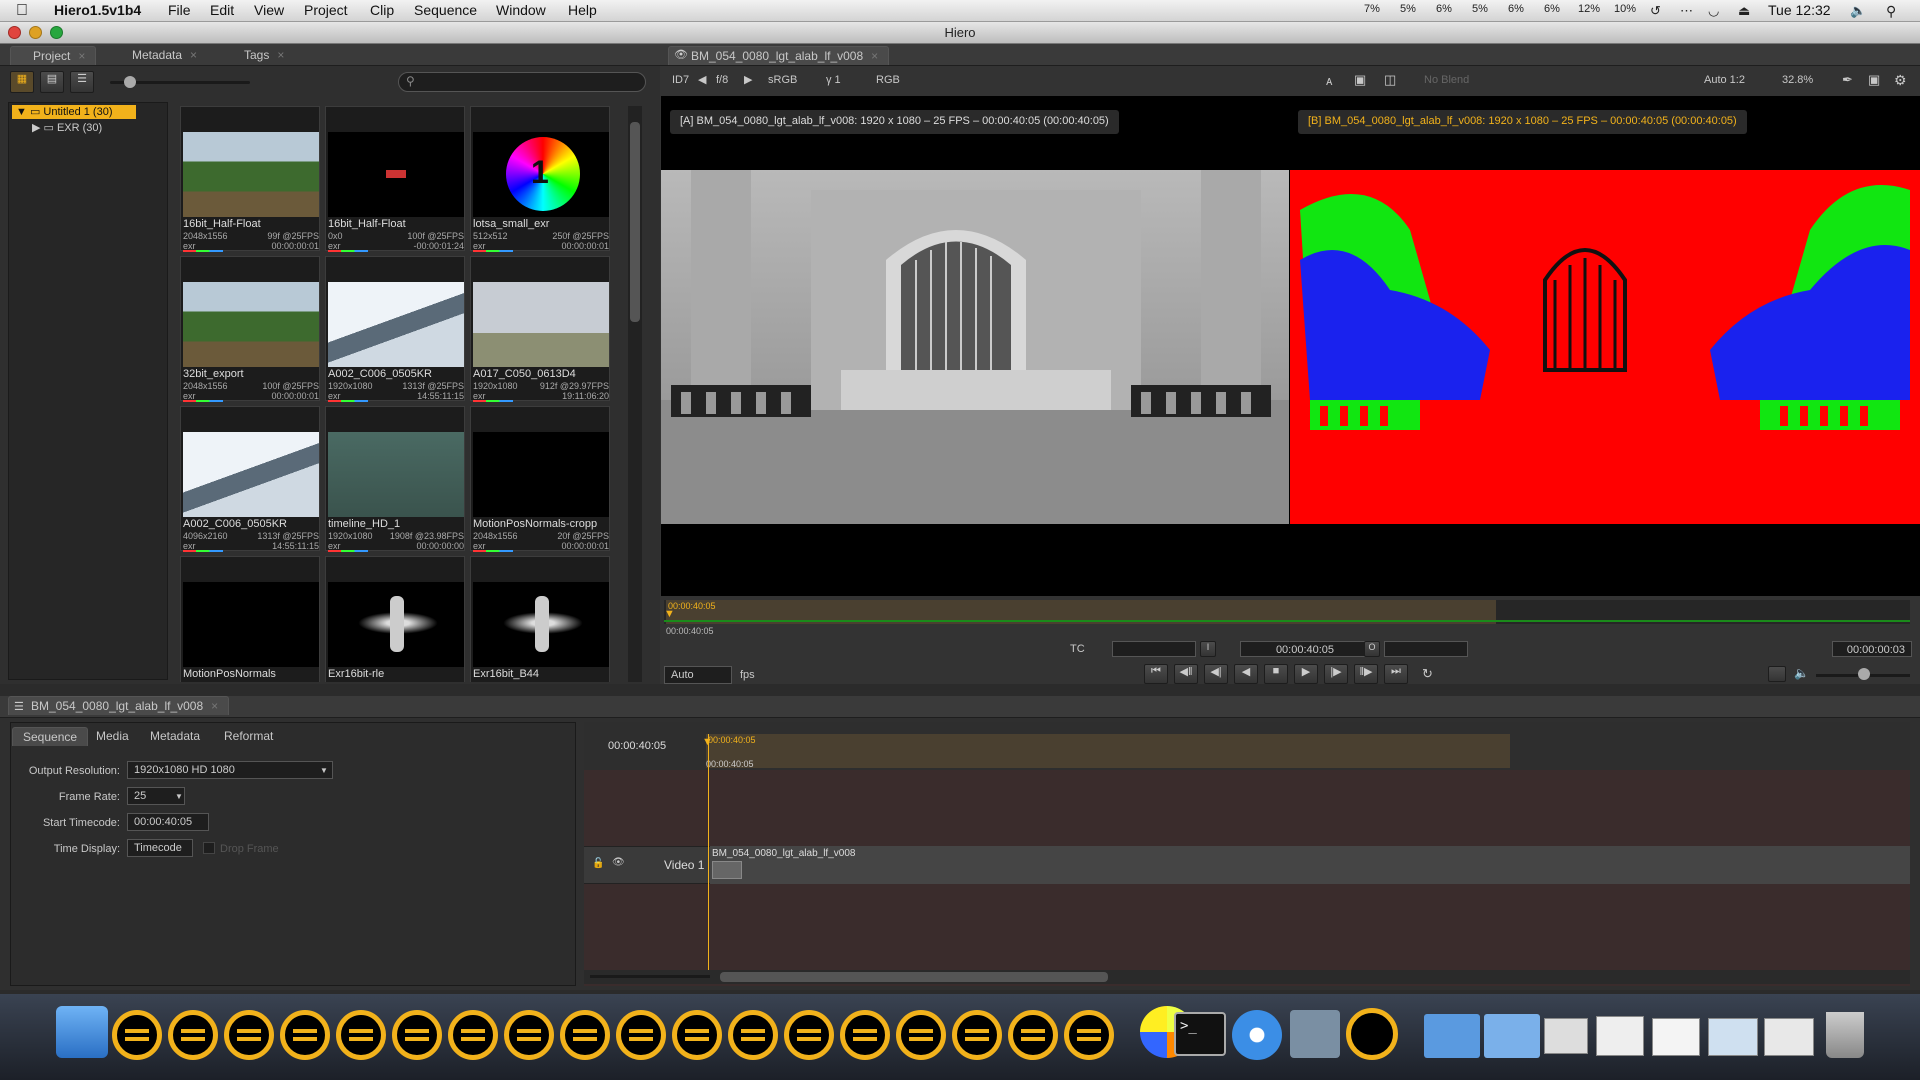 Image resolution: width=1920 pixels, height=1080 pixels. I want to click on menu-window: Window, so click(521, 10).